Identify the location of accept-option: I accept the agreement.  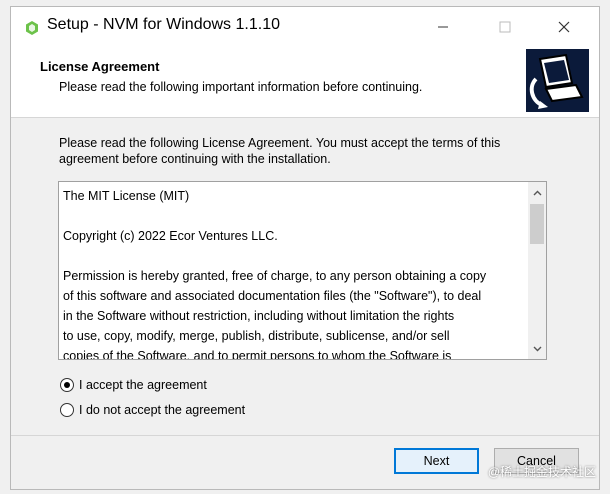
(133, 385).